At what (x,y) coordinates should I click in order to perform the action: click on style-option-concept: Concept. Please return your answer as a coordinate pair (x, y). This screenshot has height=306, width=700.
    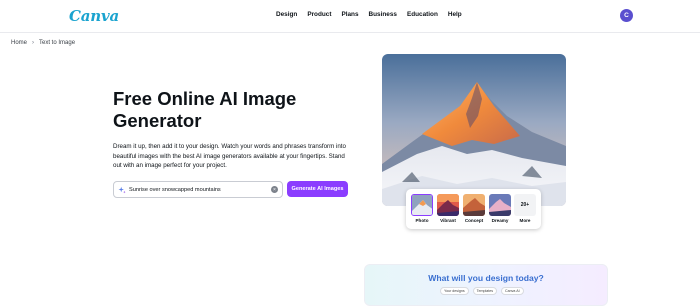
    Looking at the image, I should click on (474, 208).